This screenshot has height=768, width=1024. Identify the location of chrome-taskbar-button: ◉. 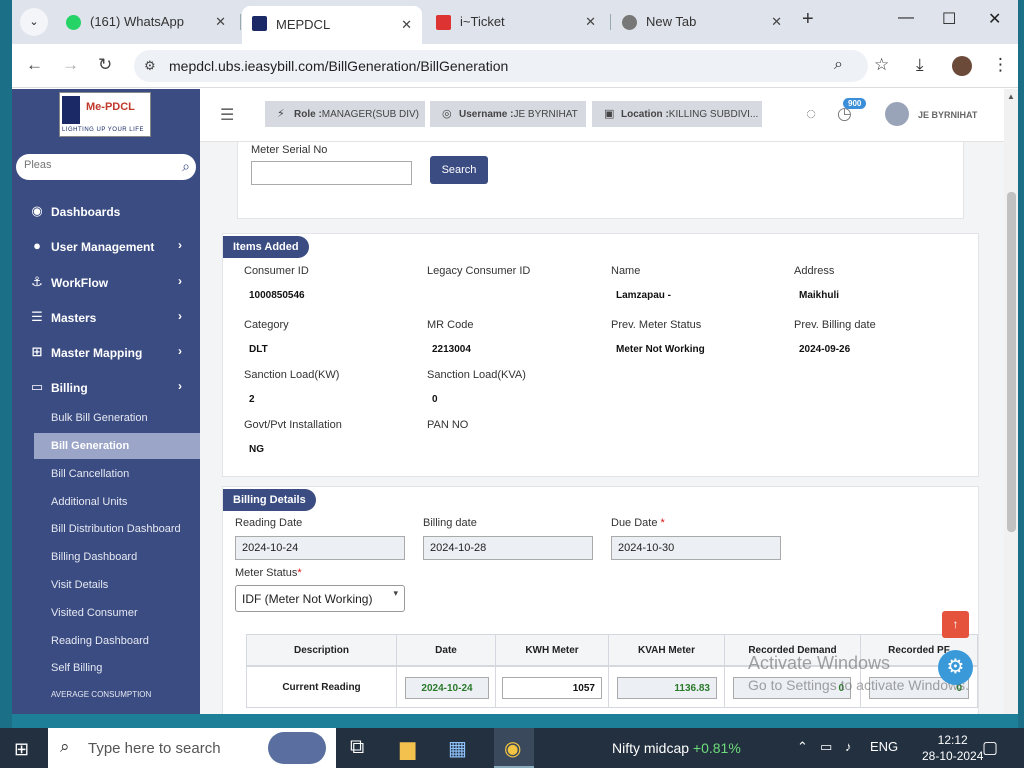
(514, 748).